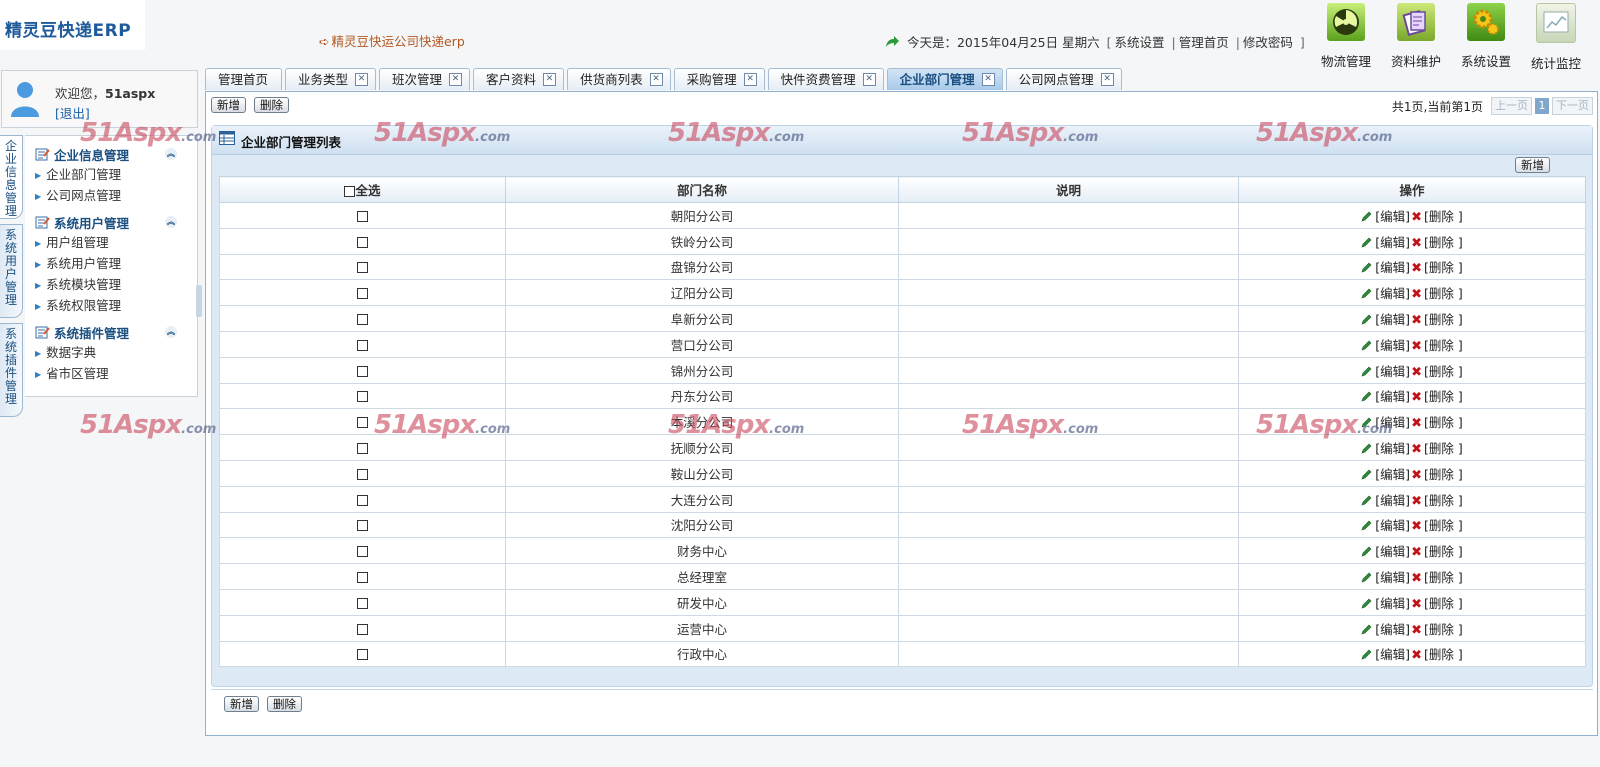 The image size is (1600, 767). What do you see at coordinates (111, 195) in the screenshot?
I see `menu-item-branch: ▶ 公司网点管理` at bounding box center [111, 195].